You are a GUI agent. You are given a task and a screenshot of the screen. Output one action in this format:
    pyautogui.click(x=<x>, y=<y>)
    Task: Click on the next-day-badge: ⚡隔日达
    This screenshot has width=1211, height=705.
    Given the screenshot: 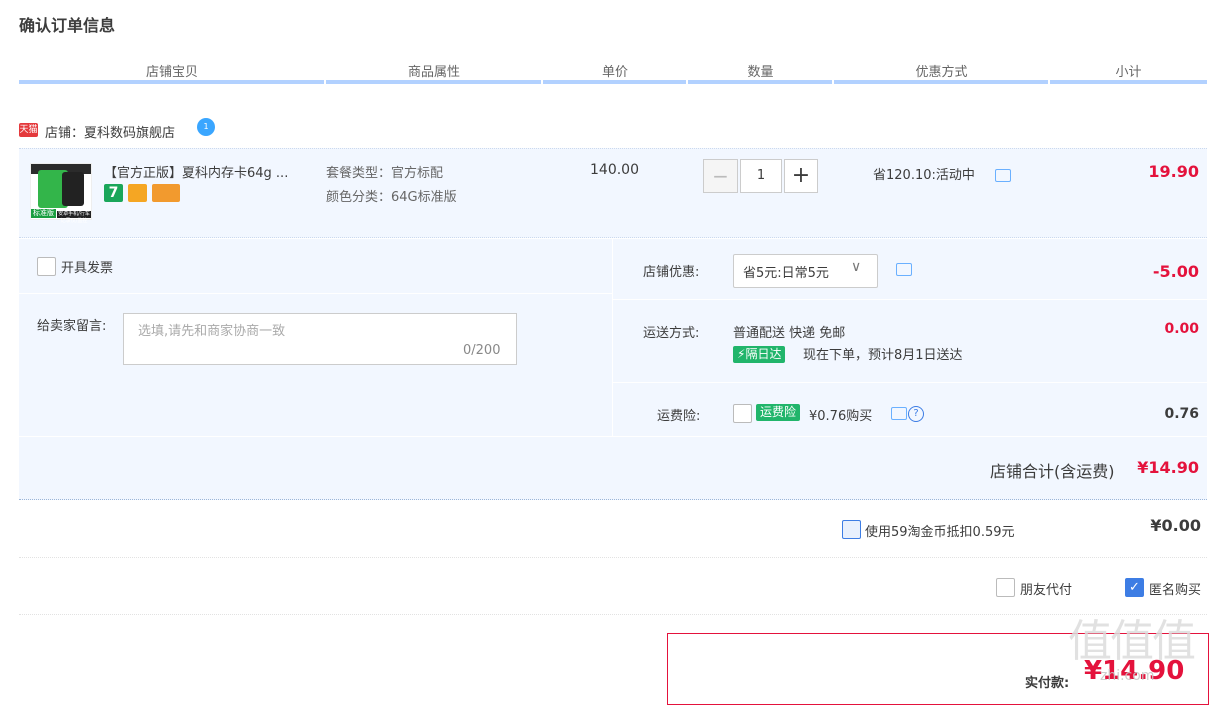 What is the action you would take?
    pyautogui.click(x=759, y=354)
    